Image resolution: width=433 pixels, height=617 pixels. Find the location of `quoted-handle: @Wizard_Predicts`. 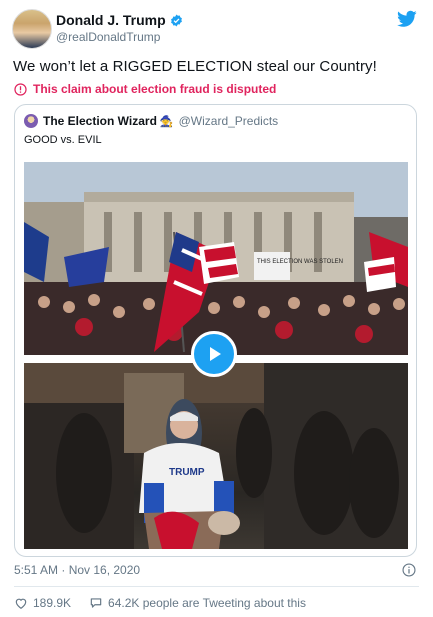

quoted-handle: @Wizard_Predicts is located at coordinates (229, 121).